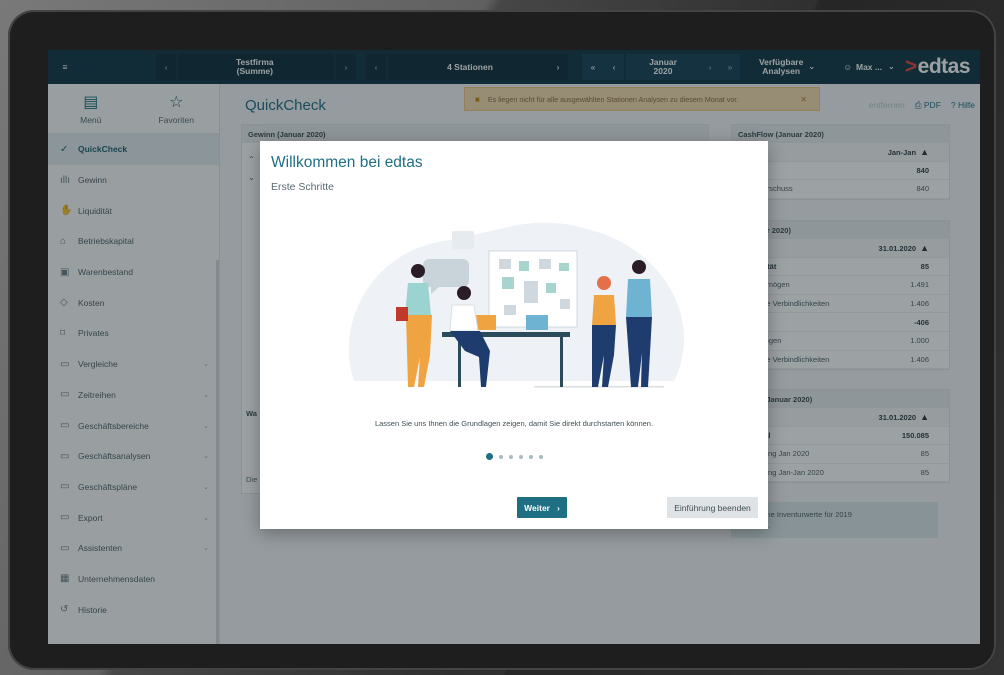 The width and height of the screenshot is (1004, 675). I want to click on dialog-title: Willkommen bei edtas, so click(347, 162).